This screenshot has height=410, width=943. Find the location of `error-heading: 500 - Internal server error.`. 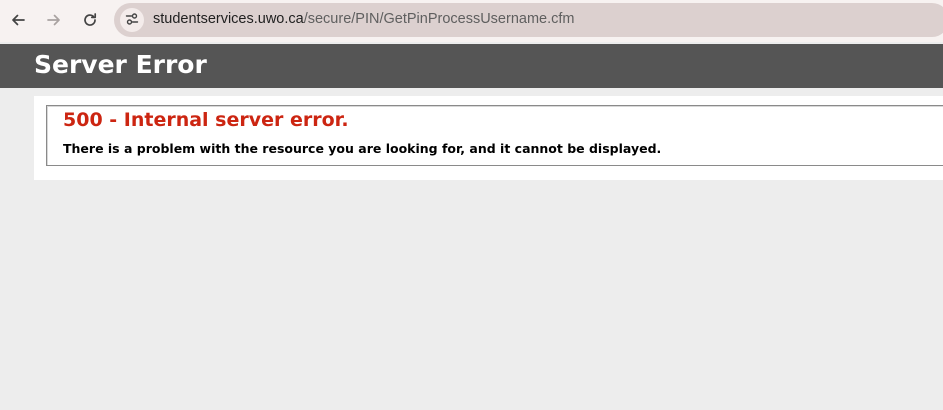

error-heading: 500 - Internal server error. is located at coordinates (206, 120).